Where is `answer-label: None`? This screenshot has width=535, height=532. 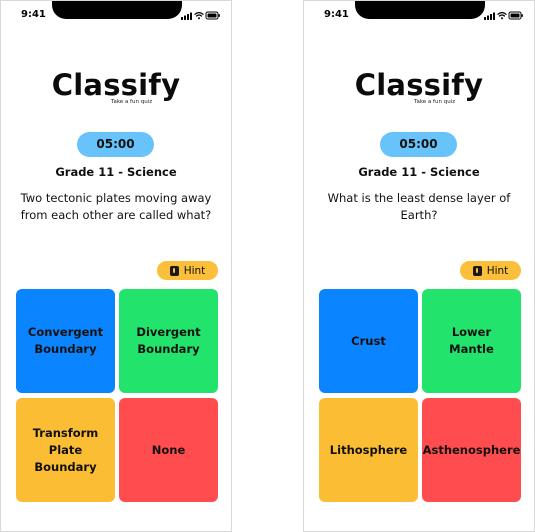
answer-label: None is located at coordinates (168, 449).